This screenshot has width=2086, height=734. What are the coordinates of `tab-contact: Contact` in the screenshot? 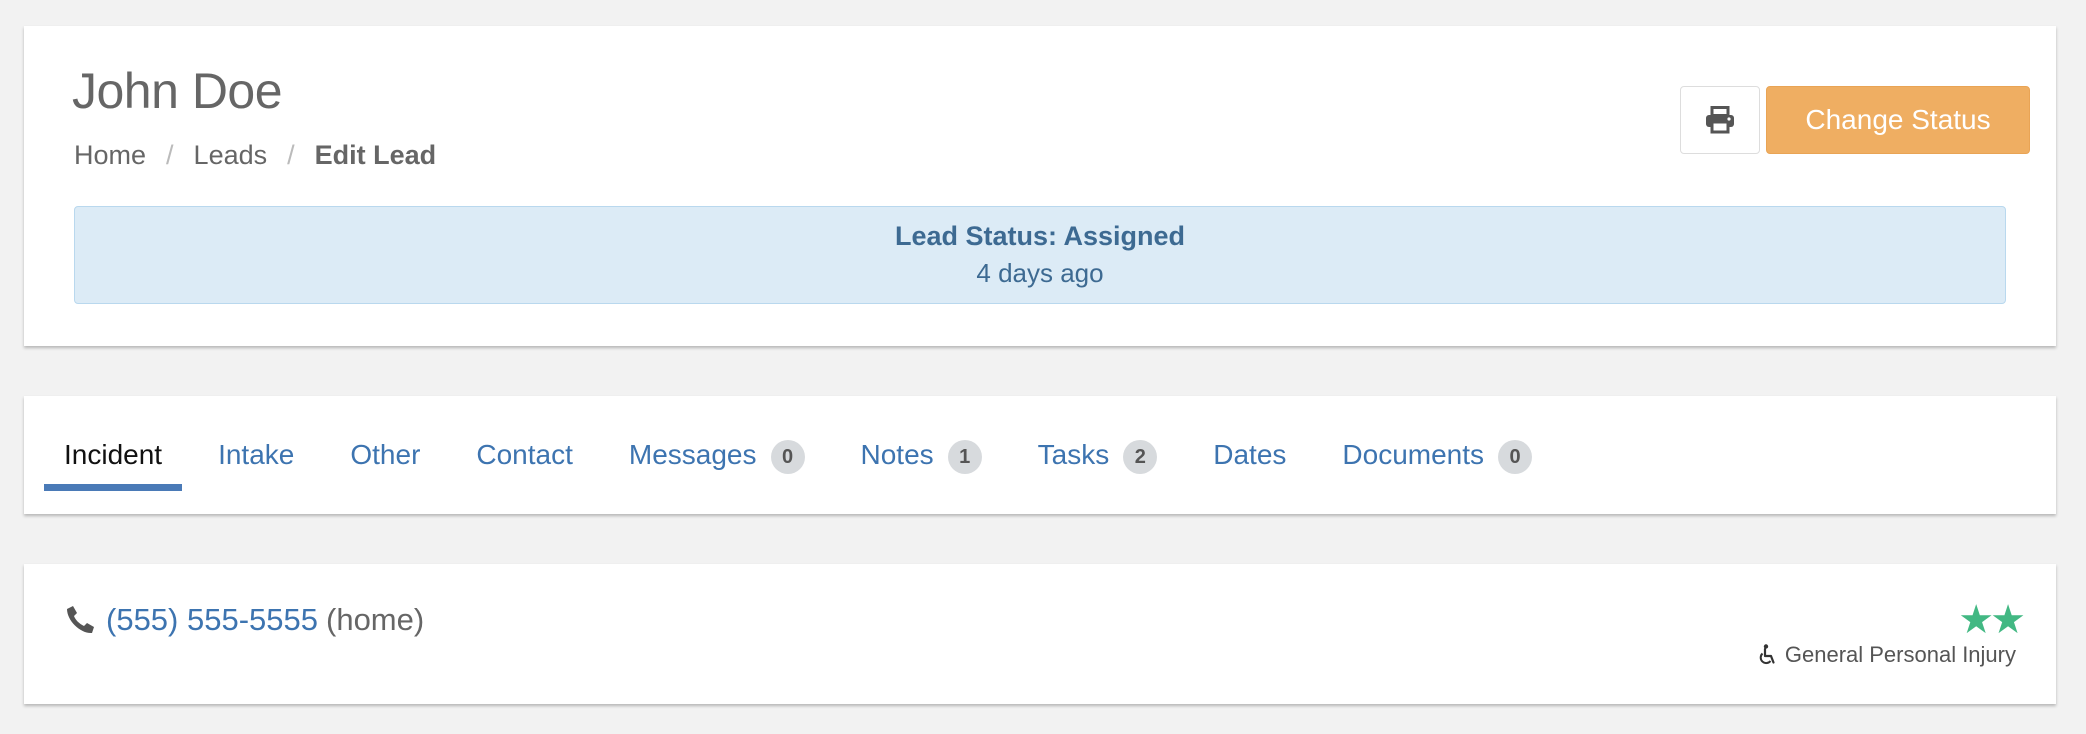 It's located at (524, 455).